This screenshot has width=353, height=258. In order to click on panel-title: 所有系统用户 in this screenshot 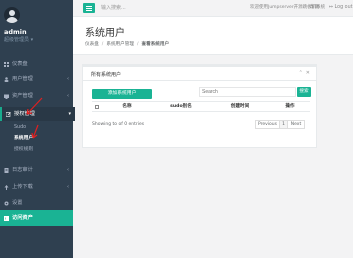, I will do `click(106, 75)`.